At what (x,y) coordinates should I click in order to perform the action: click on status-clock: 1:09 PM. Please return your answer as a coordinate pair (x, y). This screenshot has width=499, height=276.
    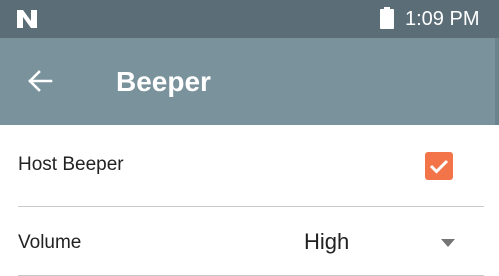
    Looking at the image, I should click on (442, 19).